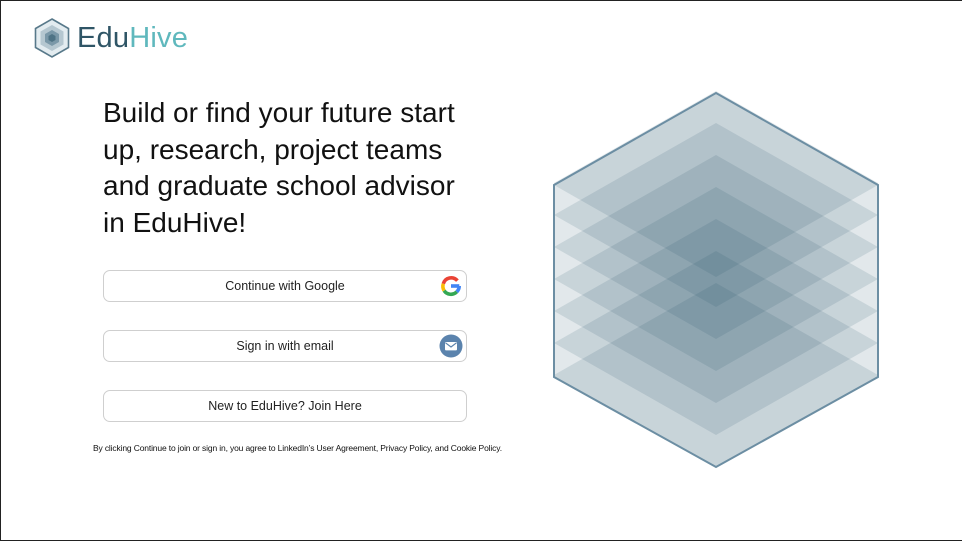  Describe the element at coordinates (159, 38) in the screenshot. I see `brand-name-hive: Hive` at that location.